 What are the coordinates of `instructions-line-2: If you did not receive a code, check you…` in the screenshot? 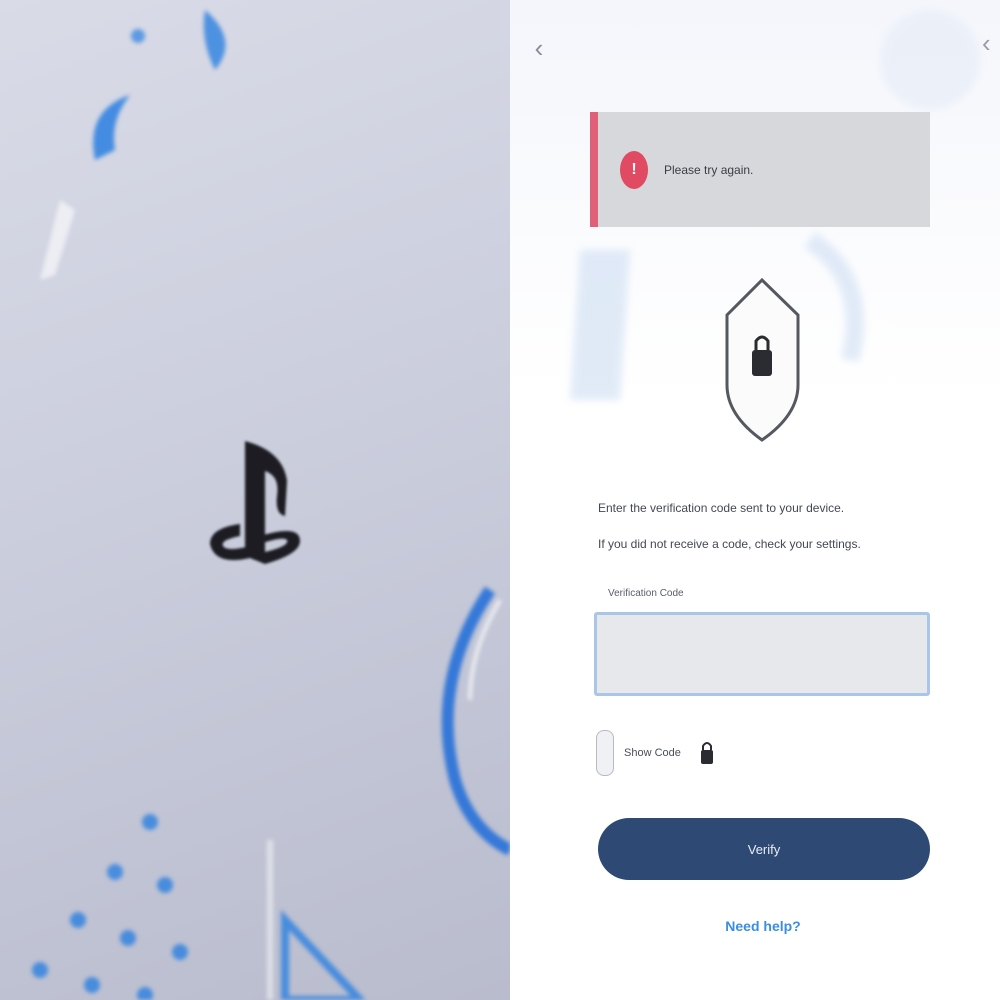 It's located at (729, 544).